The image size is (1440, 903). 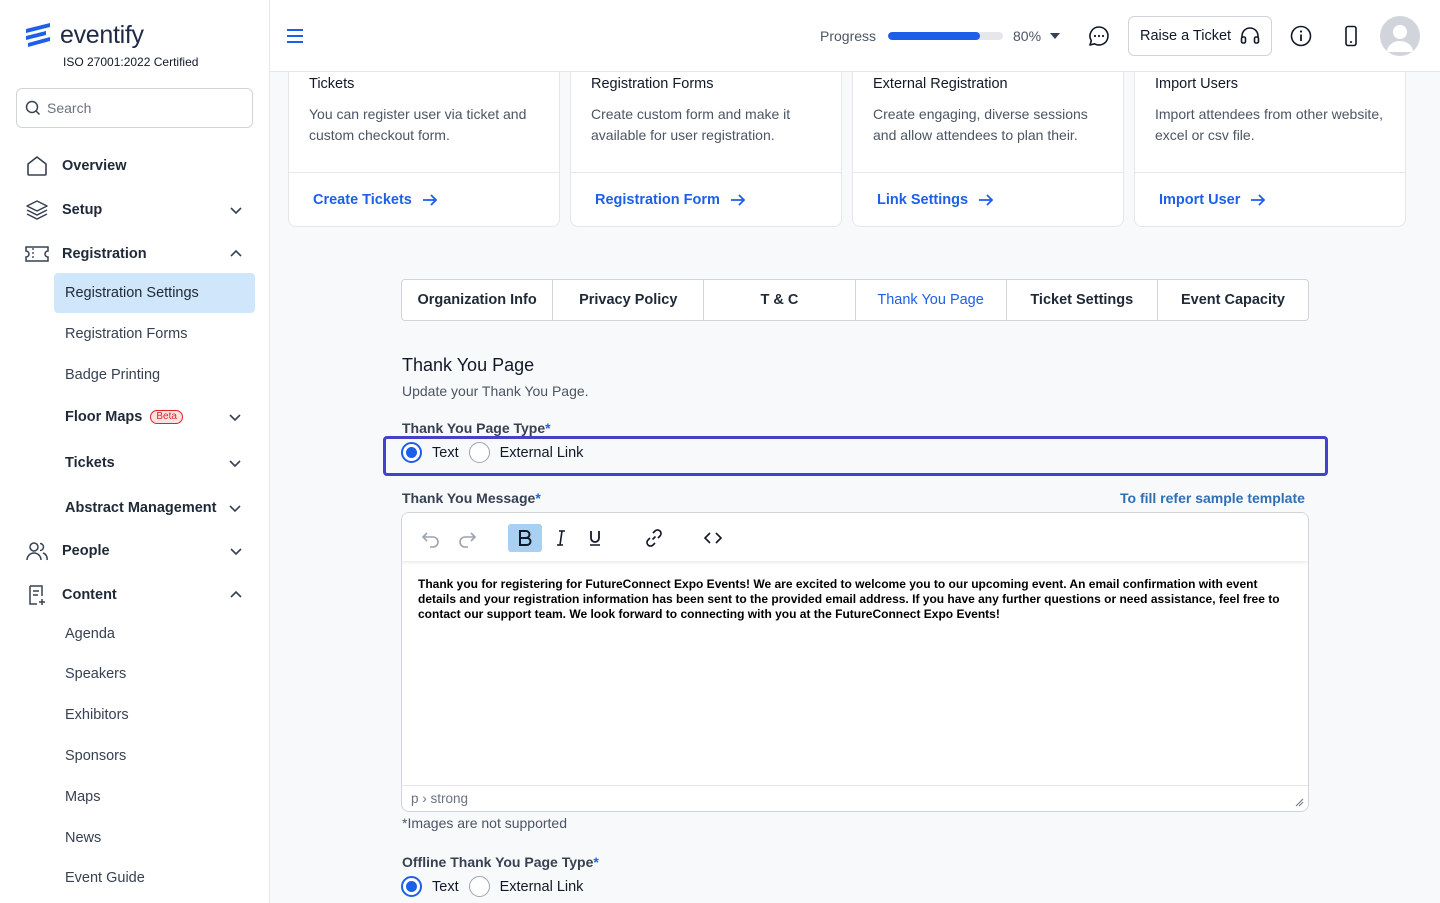 What do you see at coordinates (236, 253) in the screenshot?
I see `chevron-up-icon` at bounding box center [236, 253].